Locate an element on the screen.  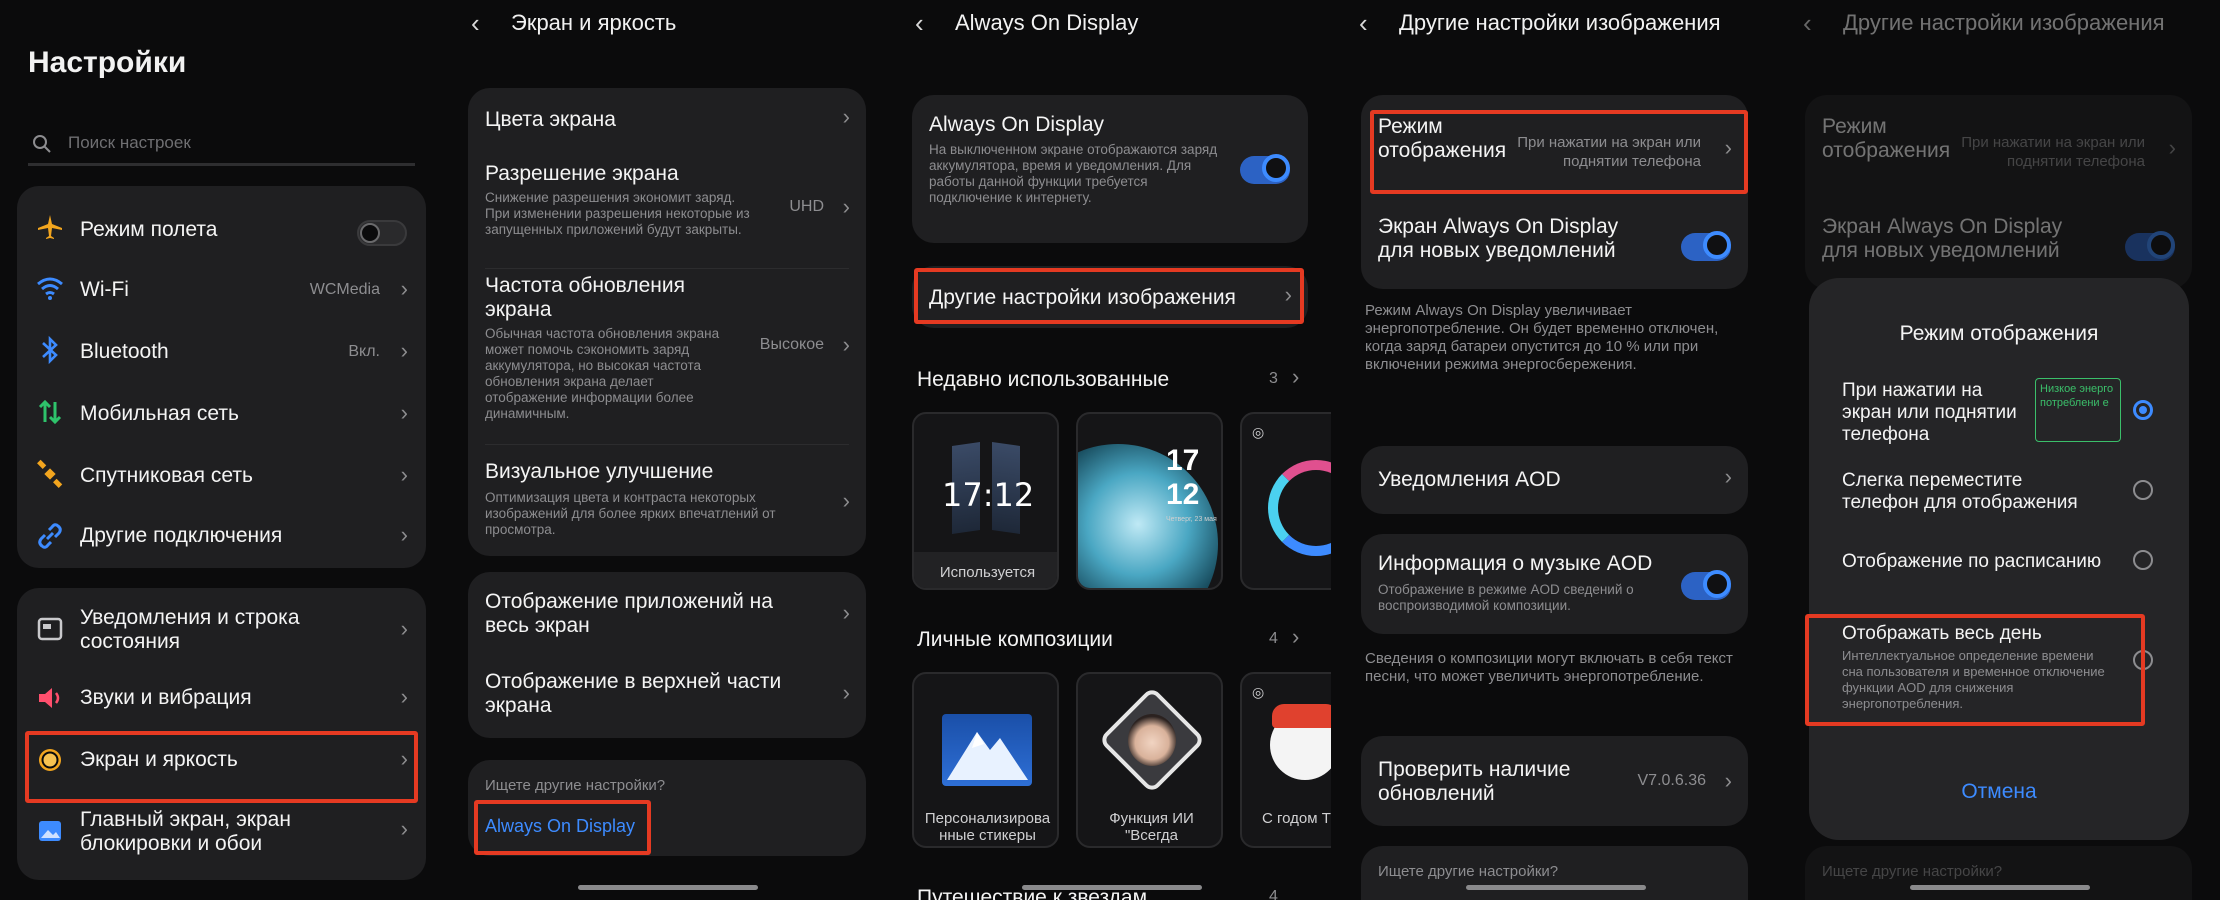
personal-section-title: Личные композиции is located at coordinates (1015, 639).